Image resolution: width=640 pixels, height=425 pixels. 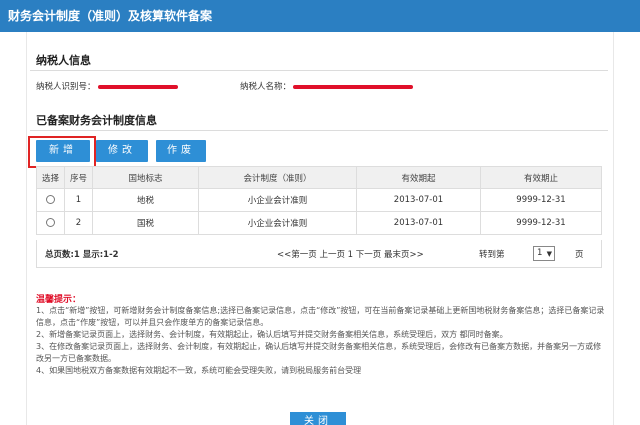 I want to click on edit-button: 修改, so click(x=122, y=151).